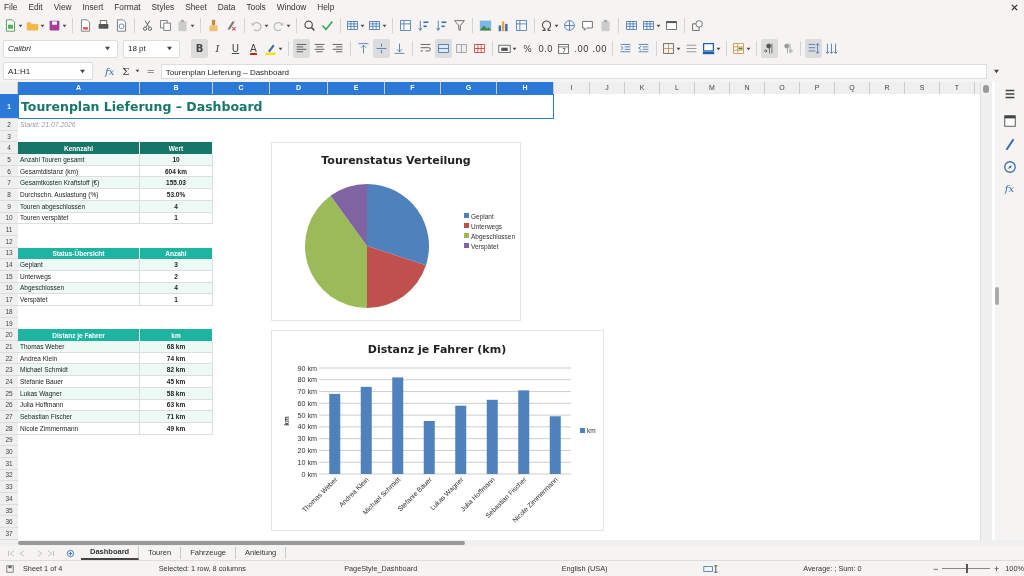 The height and width of the screenshot is (576, 1024). Describe the element at coordinates (35, 7) in the screenshot. I see `menu-item: Edit` at that location.